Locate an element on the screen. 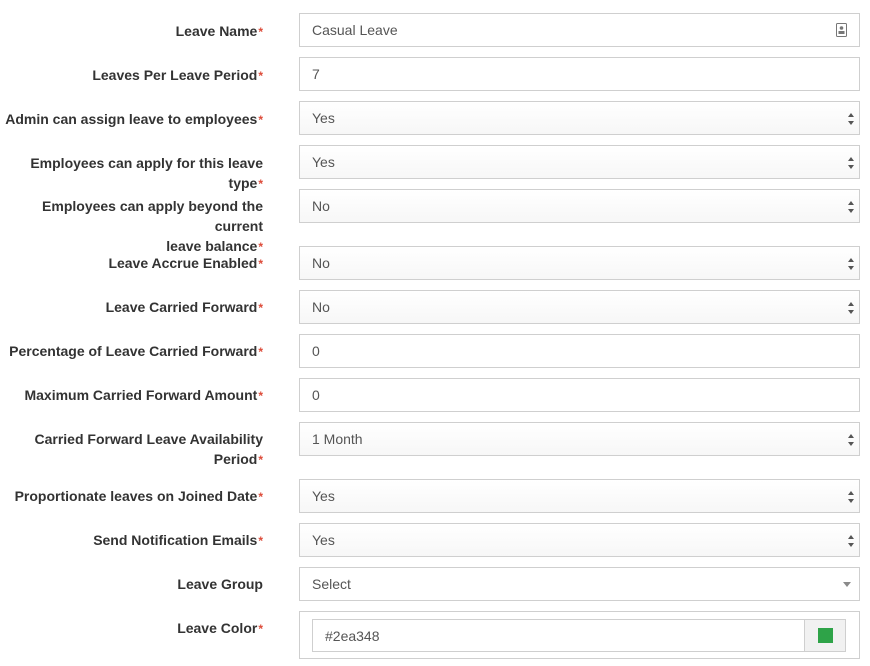 The width and height of the screenshot is (870, 666). max-carried-forward-value: 0 is located at coordinates (316, 395).